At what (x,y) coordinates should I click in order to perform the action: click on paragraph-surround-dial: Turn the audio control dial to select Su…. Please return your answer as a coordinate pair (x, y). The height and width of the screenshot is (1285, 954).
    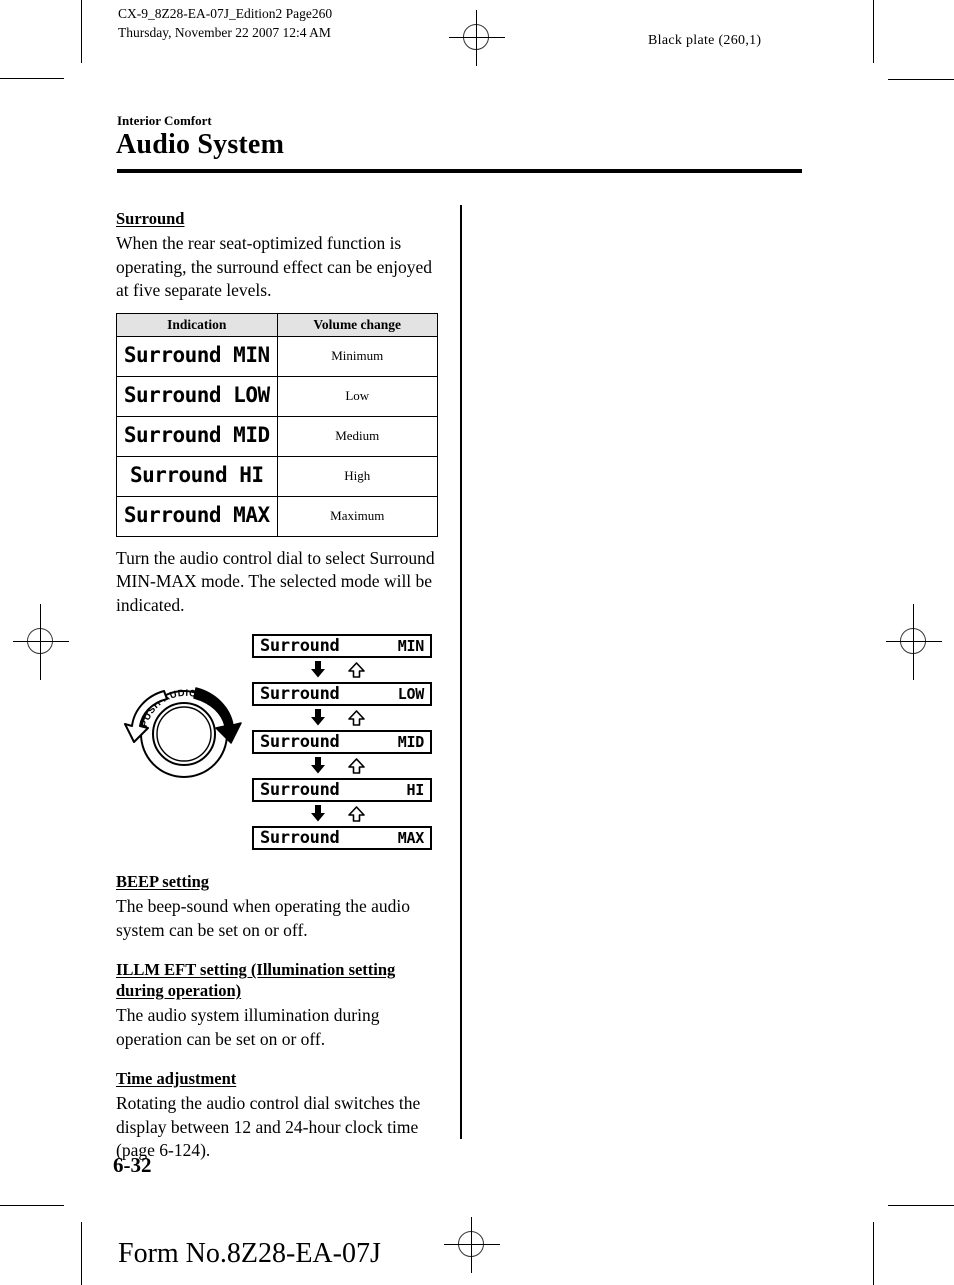
    Looking at the image, I should click on (275, 581).